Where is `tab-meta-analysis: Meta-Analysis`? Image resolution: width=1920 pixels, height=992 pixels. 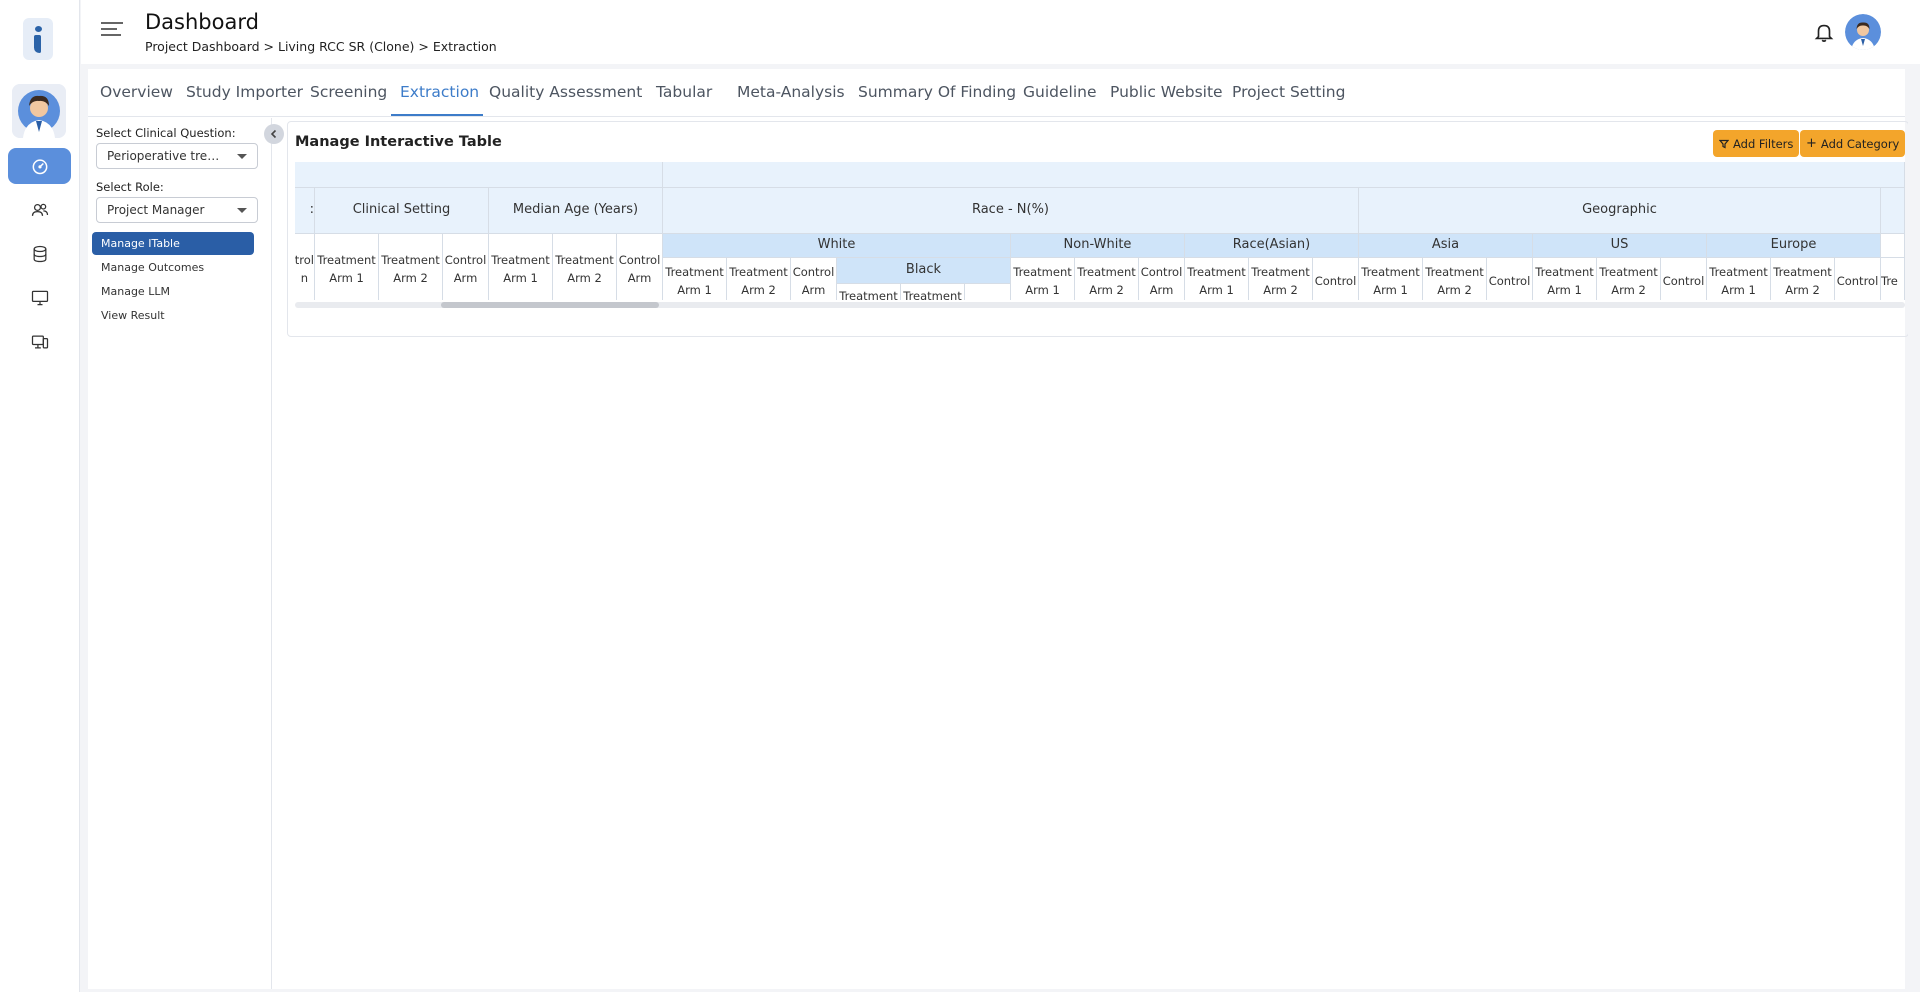
tab-meta-analysis: Meta-Analysis is located at coordinates (791, 92).